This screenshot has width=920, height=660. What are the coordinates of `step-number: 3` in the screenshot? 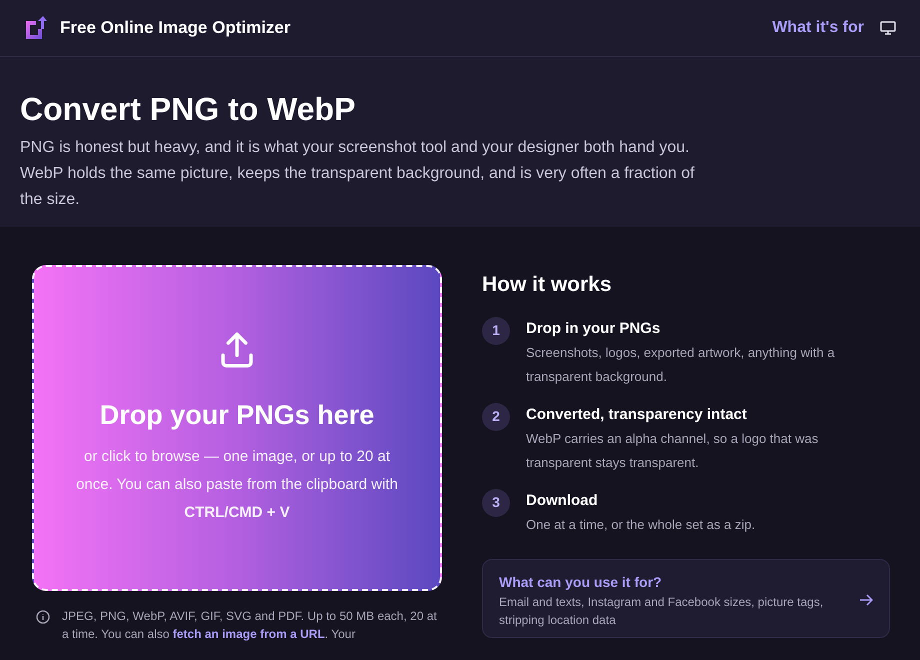 It's located at (496, 502).